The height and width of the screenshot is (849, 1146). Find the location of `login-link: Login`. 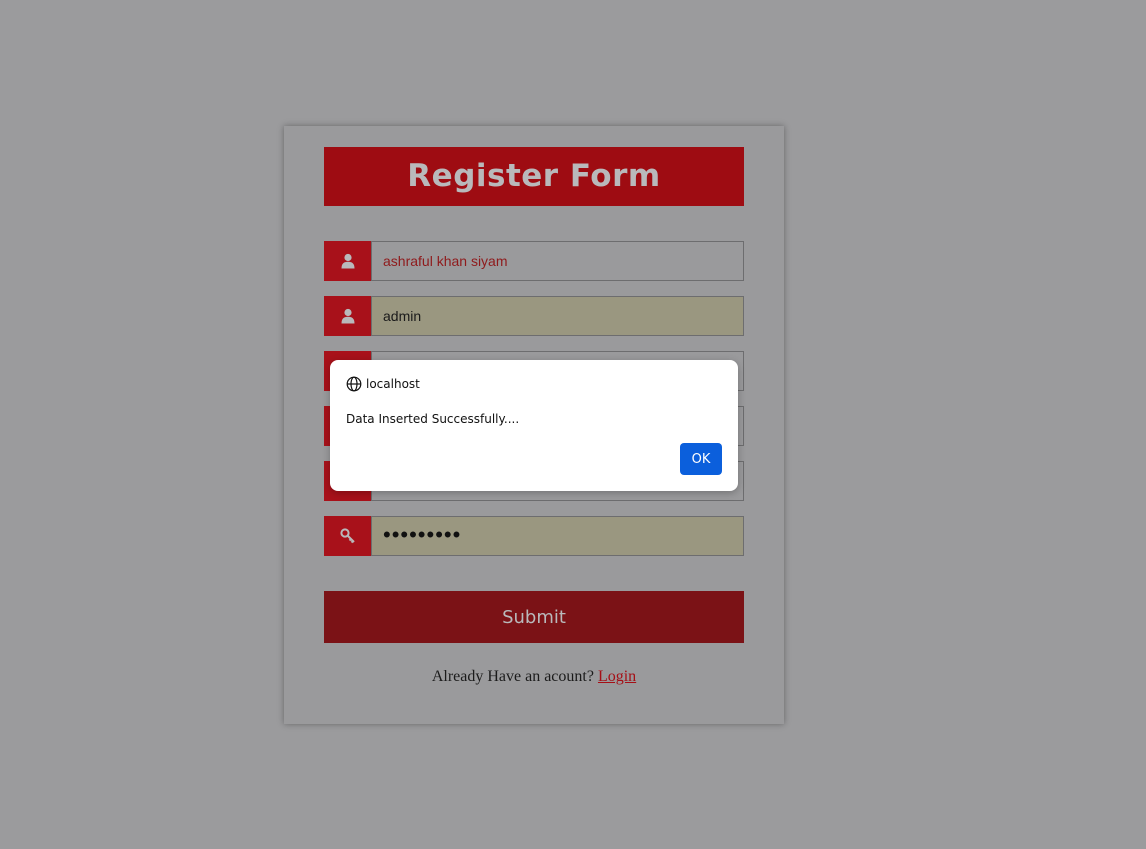

login-link: Login is located at coordinates (617, 676).